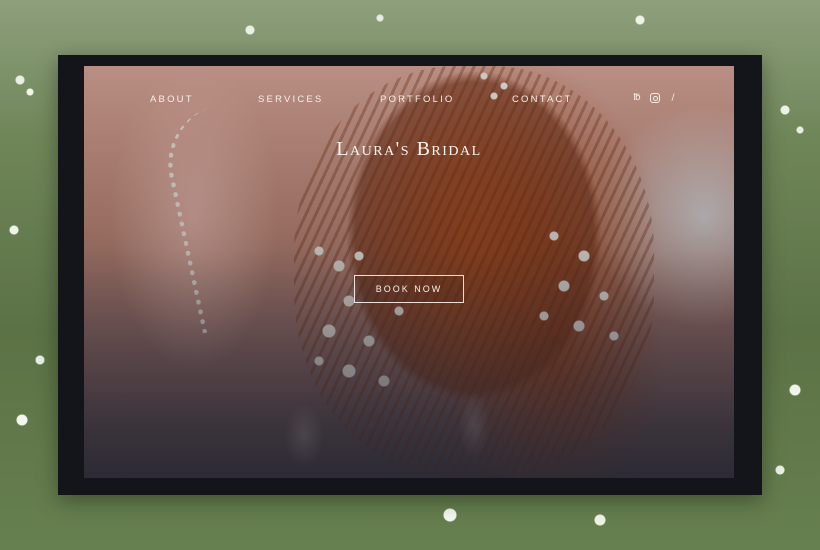 The image size is (820, 550). I want to click on instagram-icon, so click(655, 98).